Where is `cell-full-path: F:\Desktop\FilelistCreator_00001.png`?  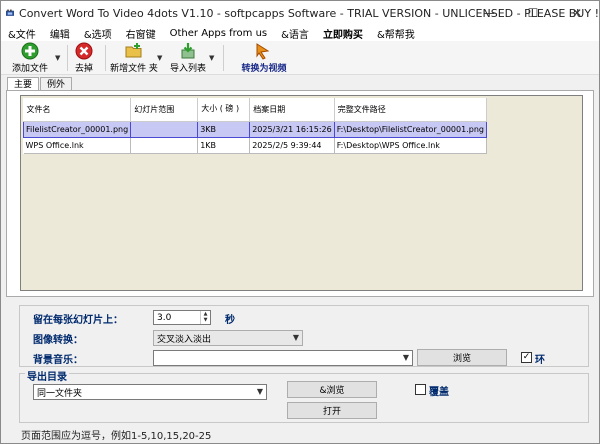 cell-full-path: F:\Desktop\FilelistCreator_00001.png is located at coordinates (410, 129).